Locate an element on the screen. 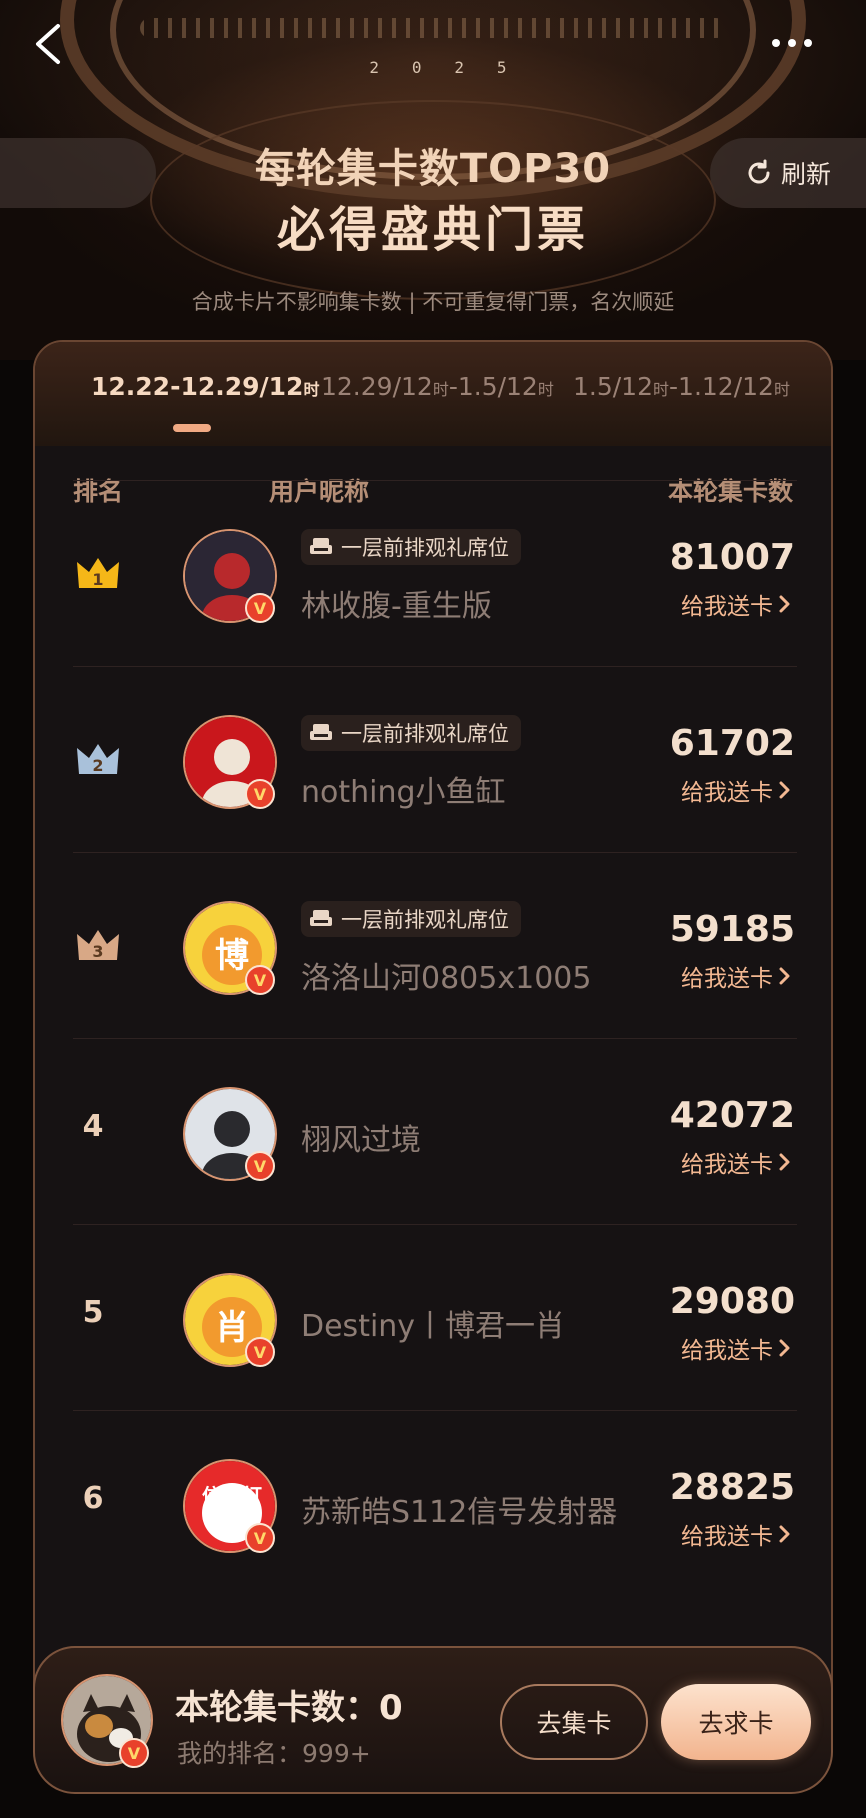 The height and width of the screenshot is (1818, 866). rank-number: 2 is located at coordinates (97, 765).